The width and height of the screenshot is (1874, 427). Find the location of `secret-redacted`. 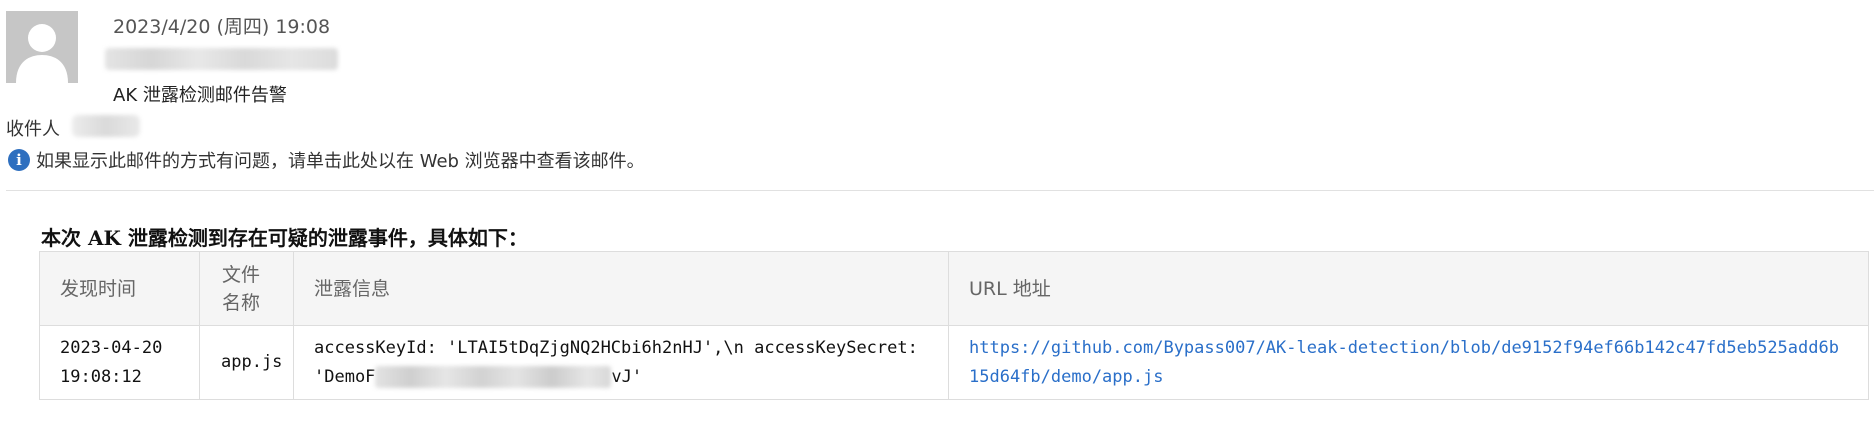

secret-redacted is located at coordinates (493, 376).